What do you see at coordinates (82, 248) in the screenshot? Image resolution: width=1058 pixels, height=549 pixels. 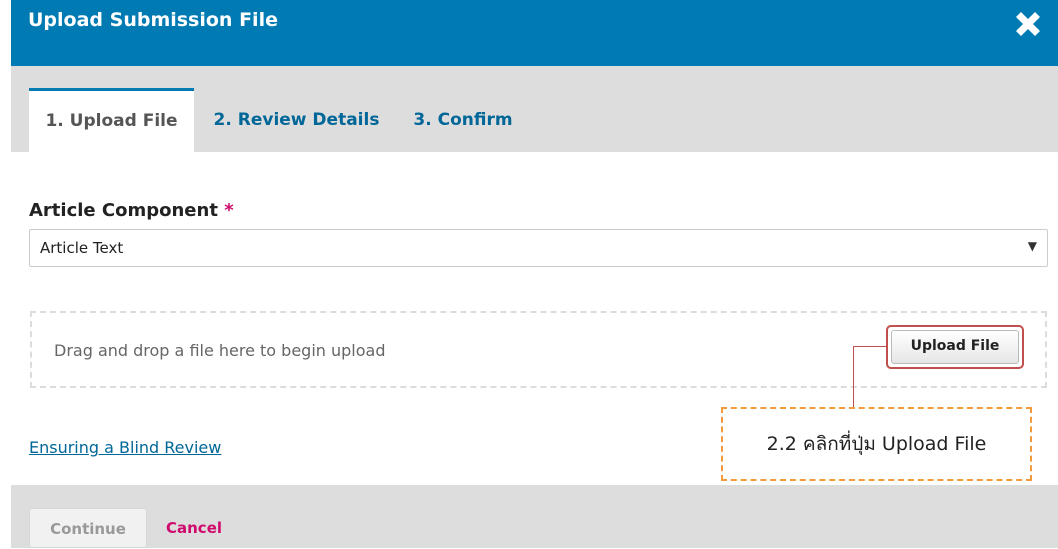 I see `selected-component: Article Text` at bounding box center [82, 248].